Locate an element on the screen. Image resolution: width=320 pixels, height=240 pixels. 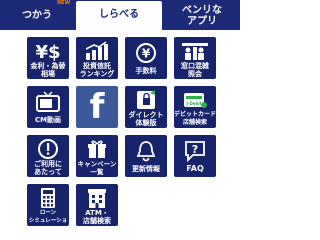
tile-usage-notes: ご利用に あたって is located at coordinates (48, 156).